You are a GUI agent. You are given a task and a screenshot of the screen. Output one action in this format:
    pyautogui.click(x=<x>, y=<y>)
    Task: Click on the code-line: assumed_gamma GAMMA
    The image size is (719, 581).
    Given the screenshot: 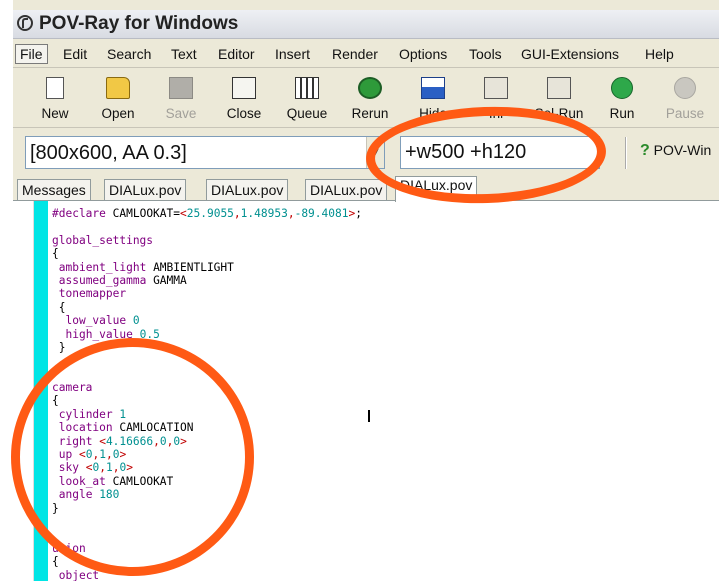 What is the action you would take?
    pyautogui.click(x=122, y=280)
    